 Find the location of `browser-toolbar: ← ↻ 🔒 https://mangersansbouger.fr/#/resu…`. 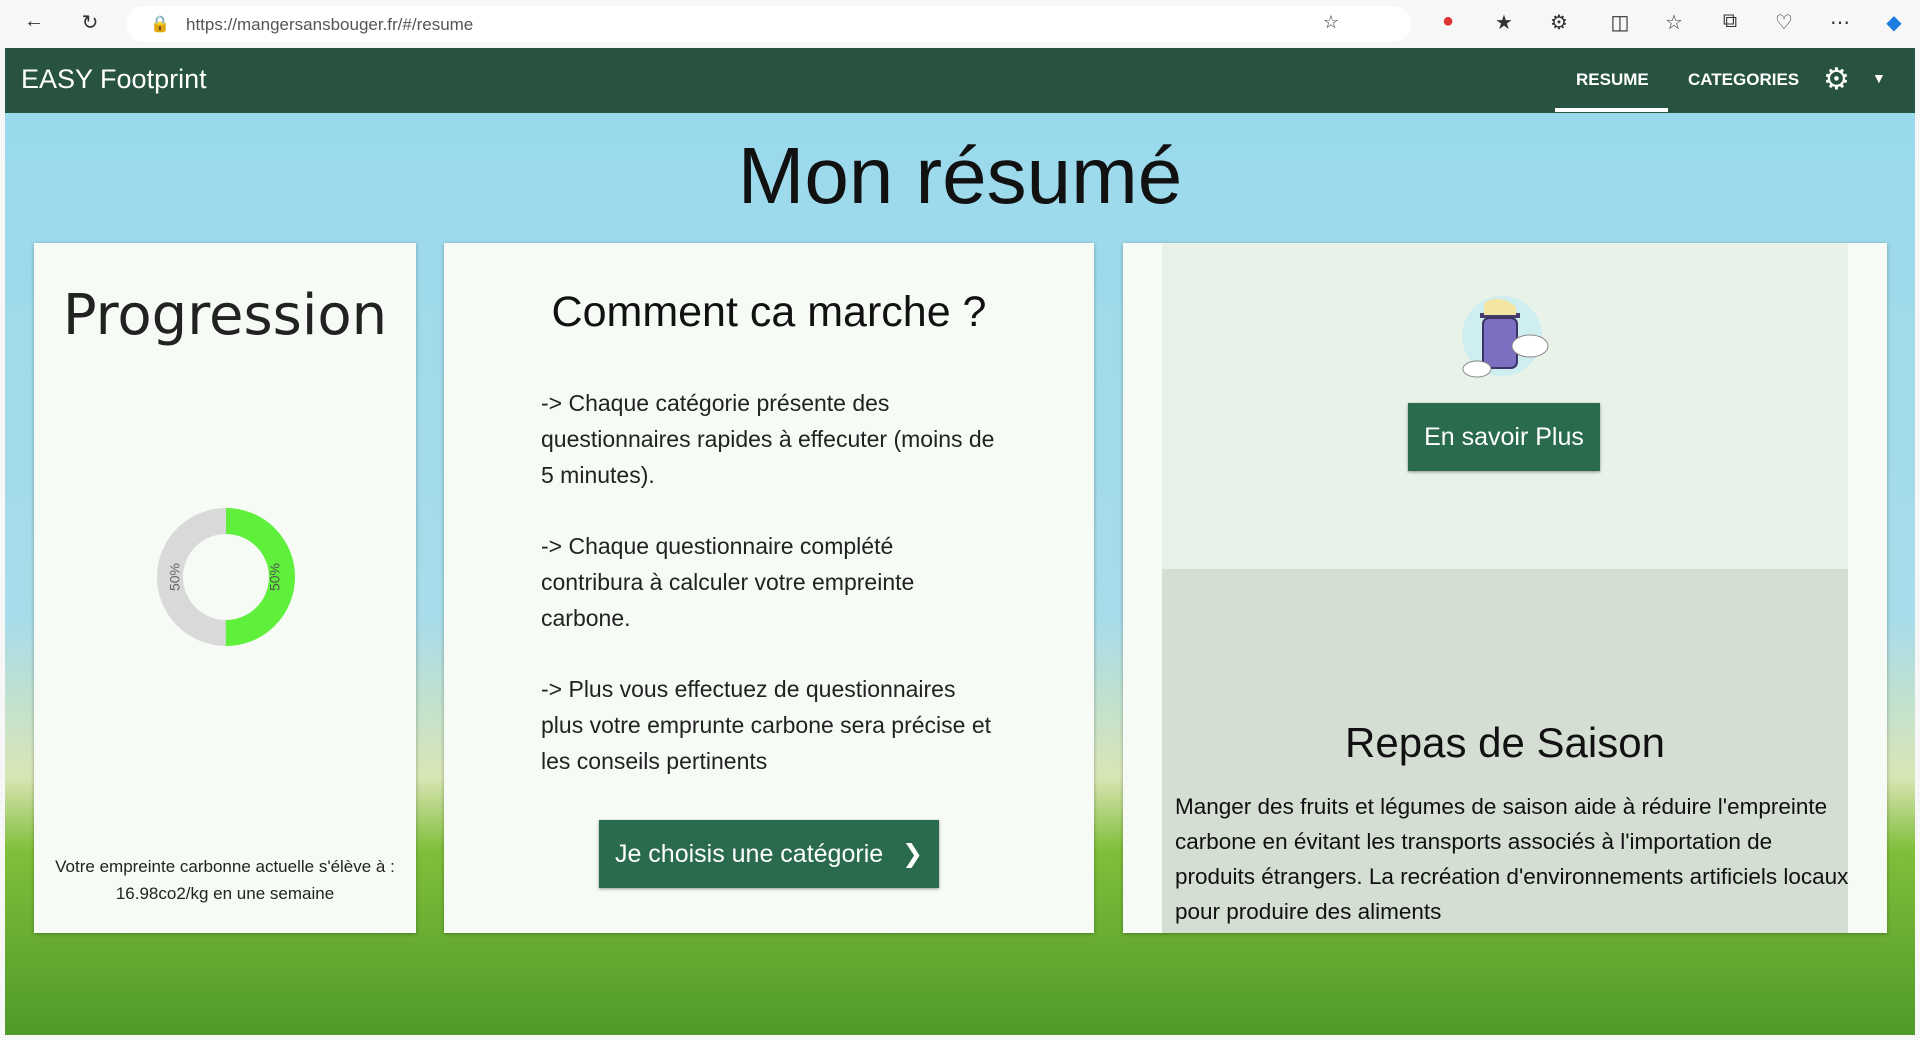

browser-toolbar: ← ↻ 🔒 https://mangersansbouger.fr/#/resu… is located at coordinates (960, 24).